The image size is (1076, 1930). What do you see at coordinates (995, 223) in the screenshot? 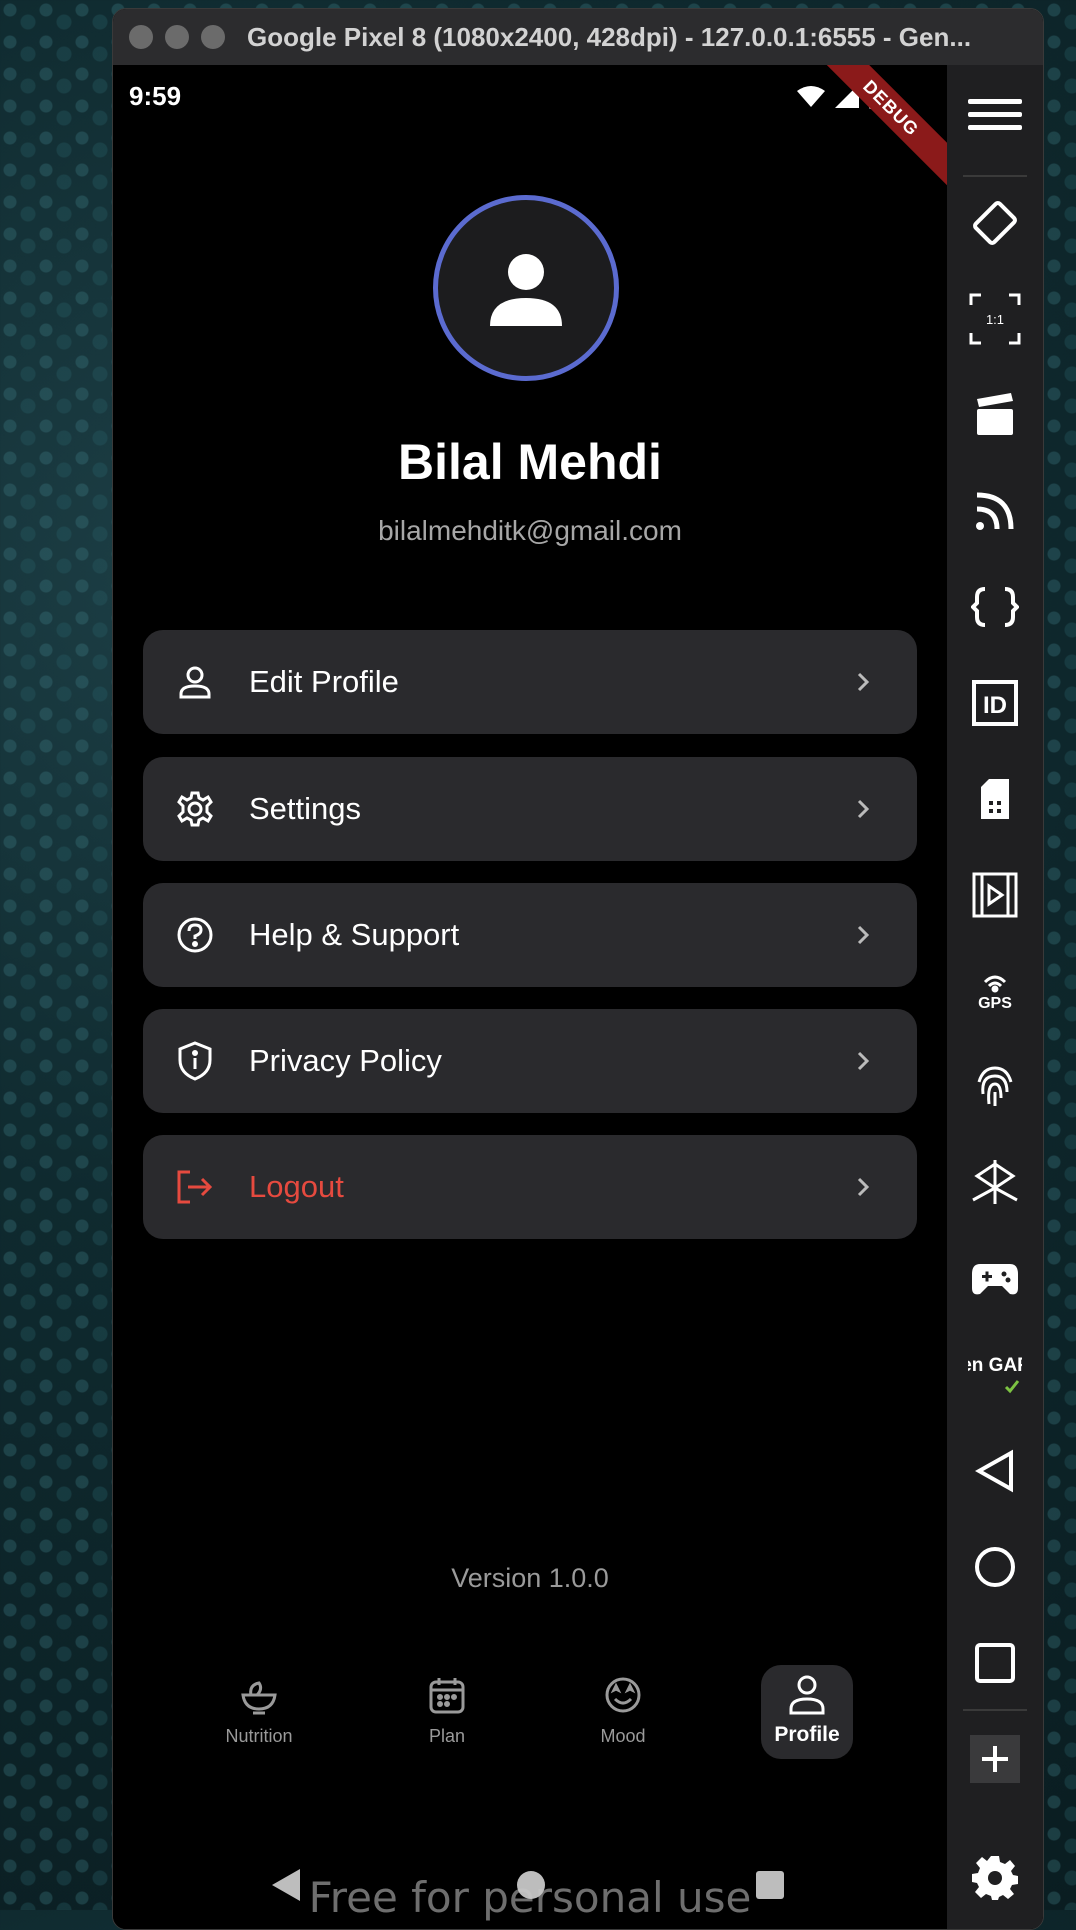
I see `rotate-icon` at bounding box center [995, 223].